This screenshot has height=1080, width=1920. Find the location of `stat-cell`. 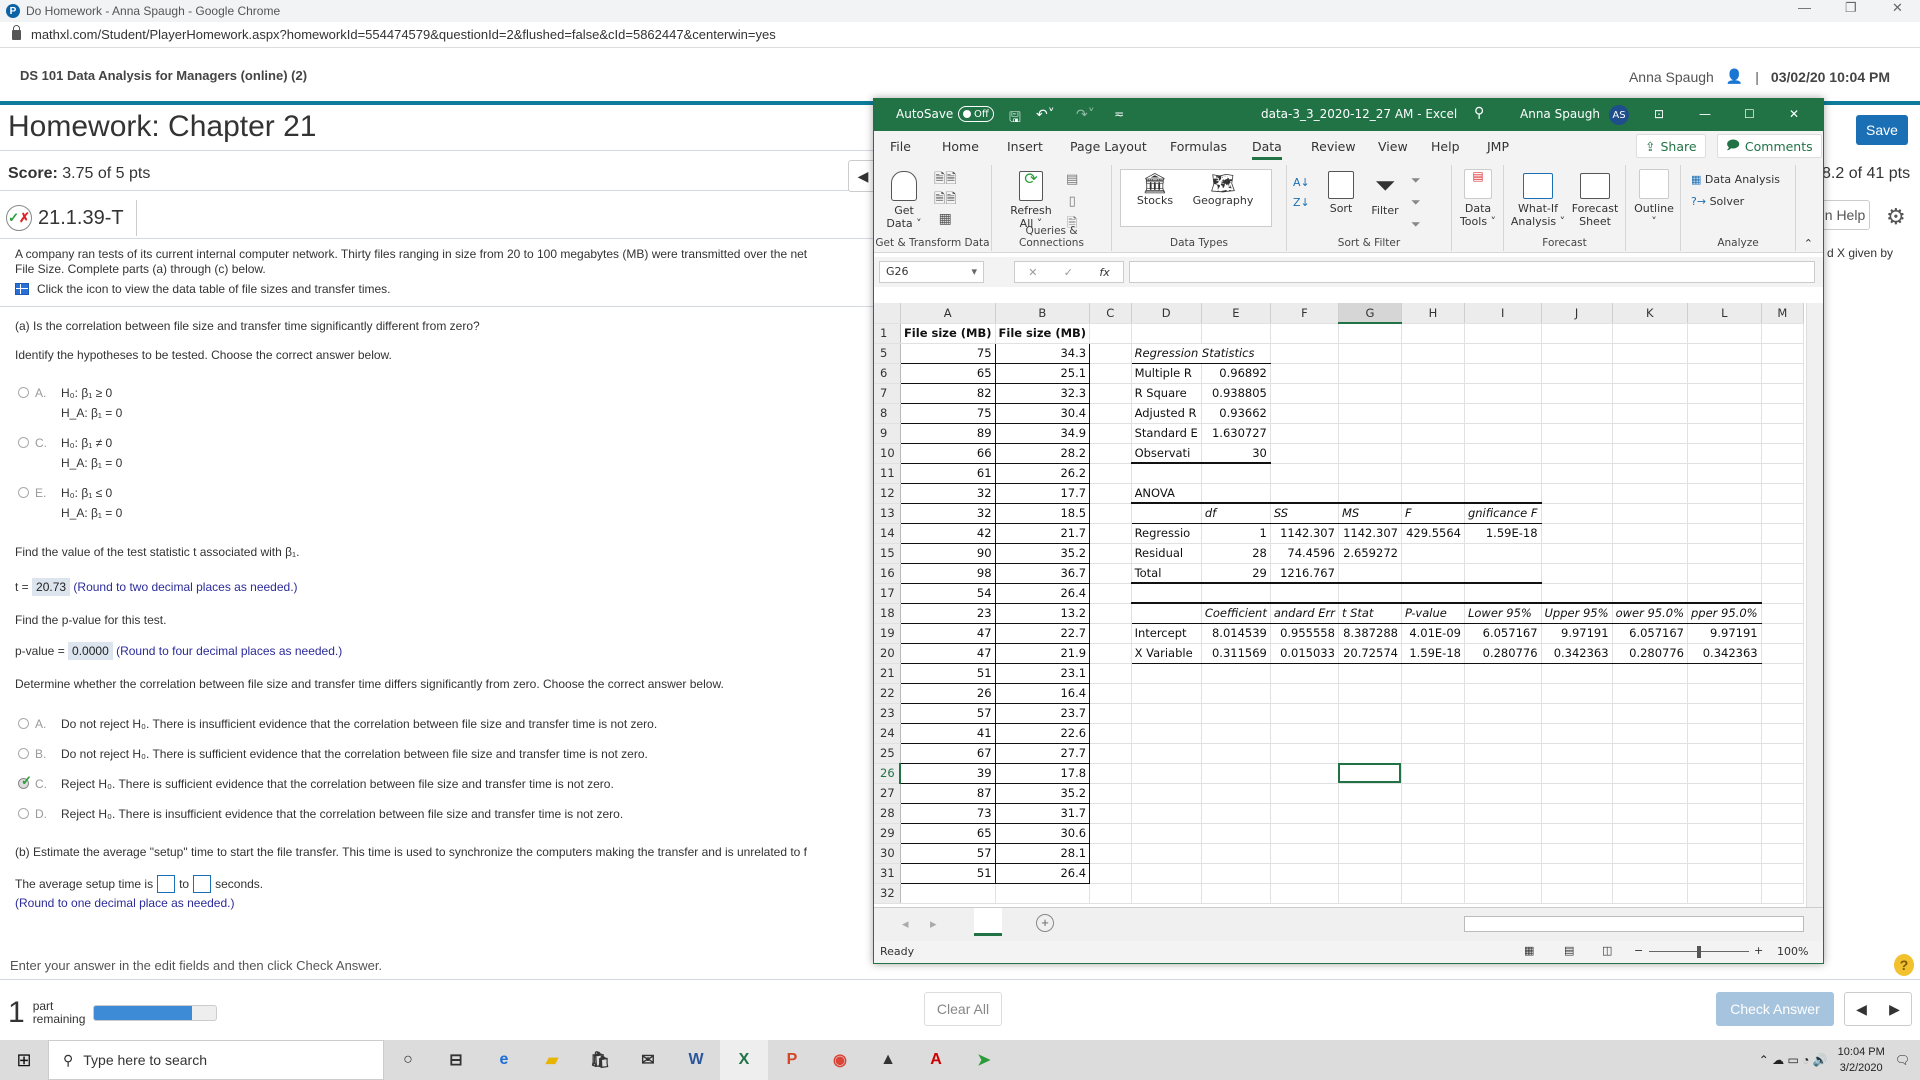

stat-cell is located at coordinates (1433, 573).